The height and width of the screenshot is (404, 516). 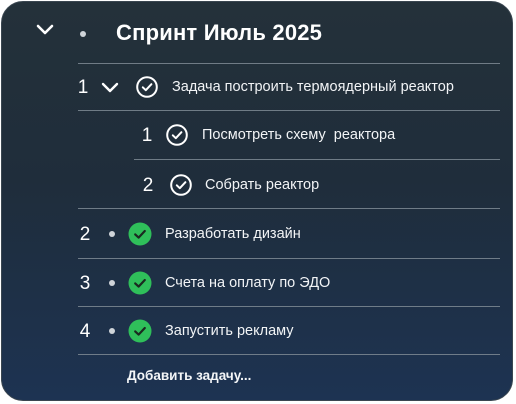 I want to click on task-label: Задача построить термоядерный реактор, so click(x=313, y=87).